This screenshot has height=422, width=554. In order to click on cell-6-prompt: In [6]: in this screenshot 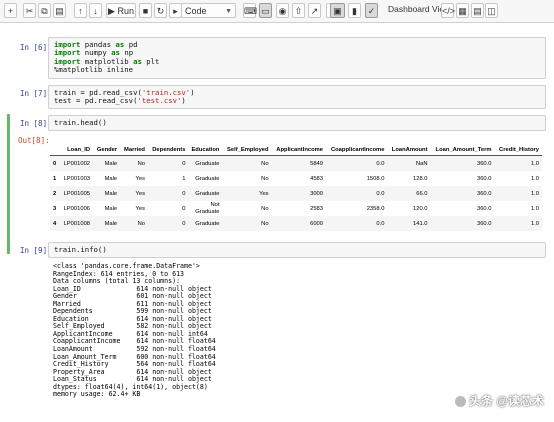, I will do `click(36, 47)`.